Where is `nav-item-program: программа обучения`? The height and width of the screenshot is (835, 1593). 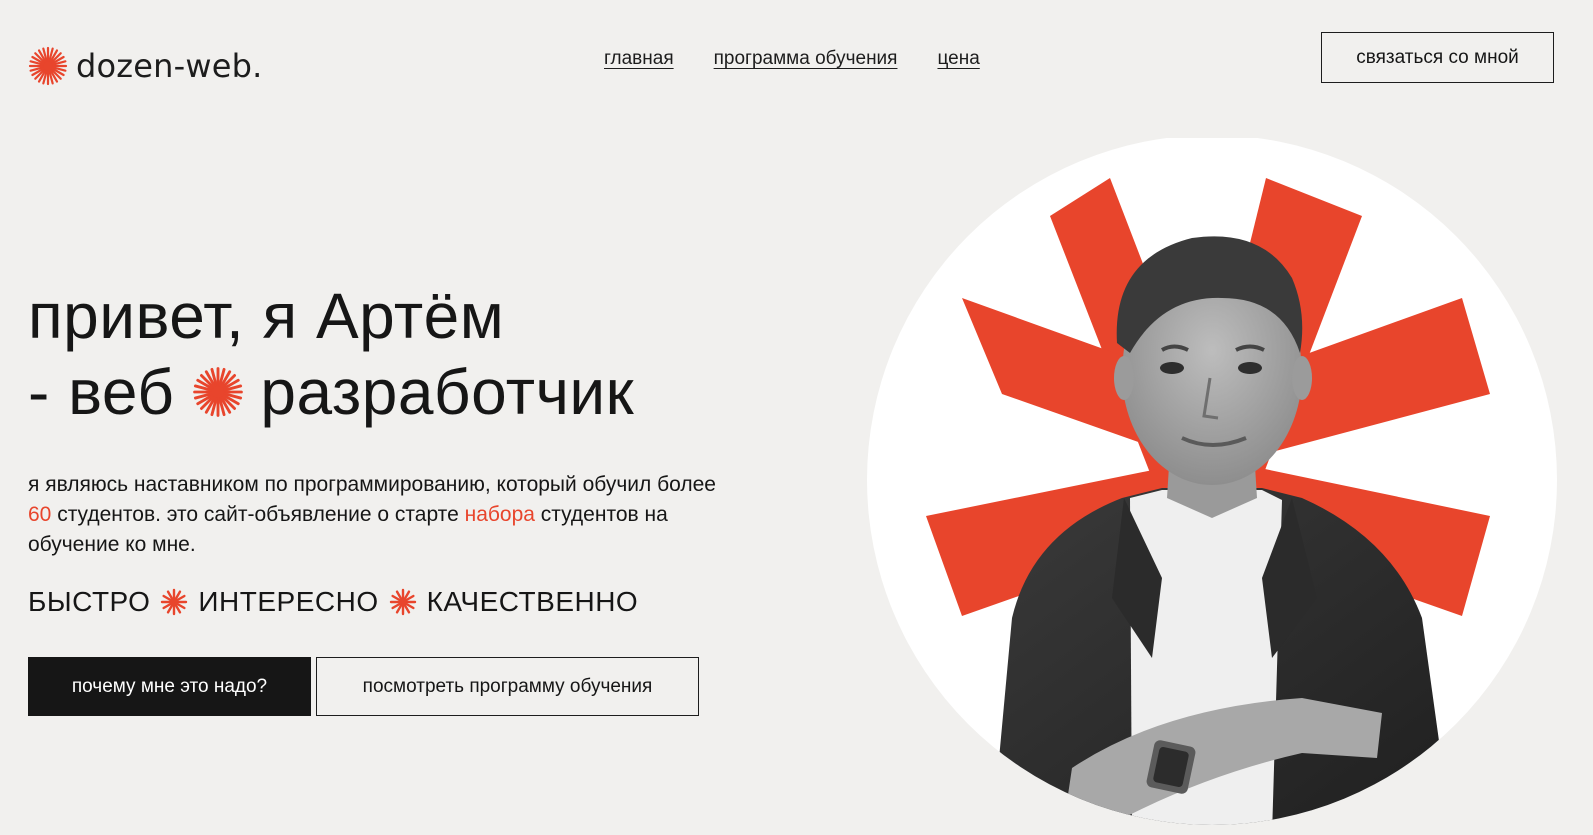 nav-item-program: программа обучения is located at coordinates (806, 59).